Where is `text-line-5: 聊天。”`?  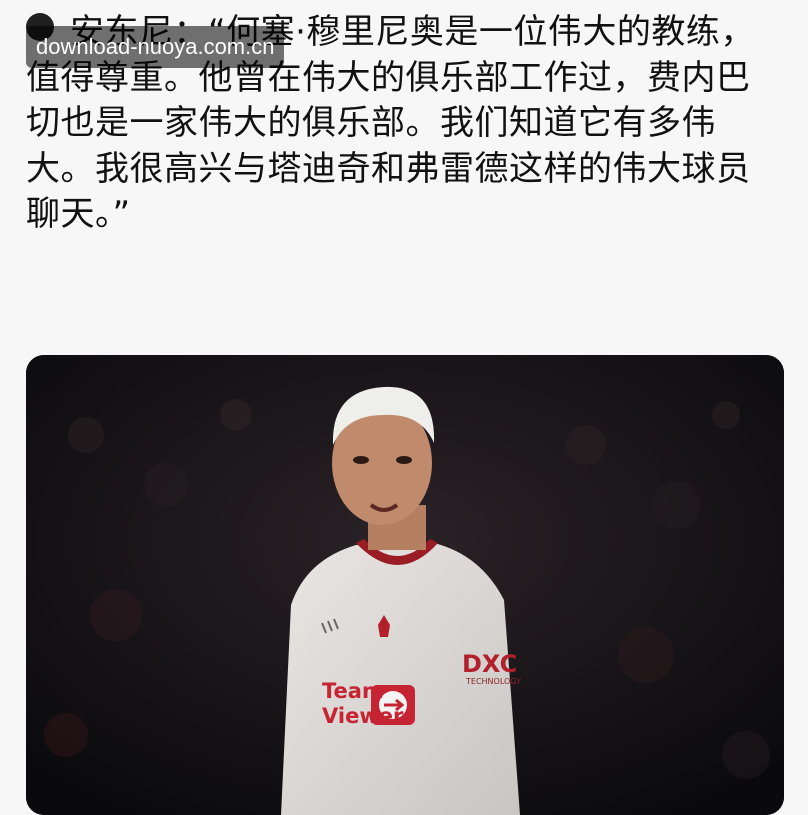 text-line-5: 聊天。” is located at coordinates (78, 214).